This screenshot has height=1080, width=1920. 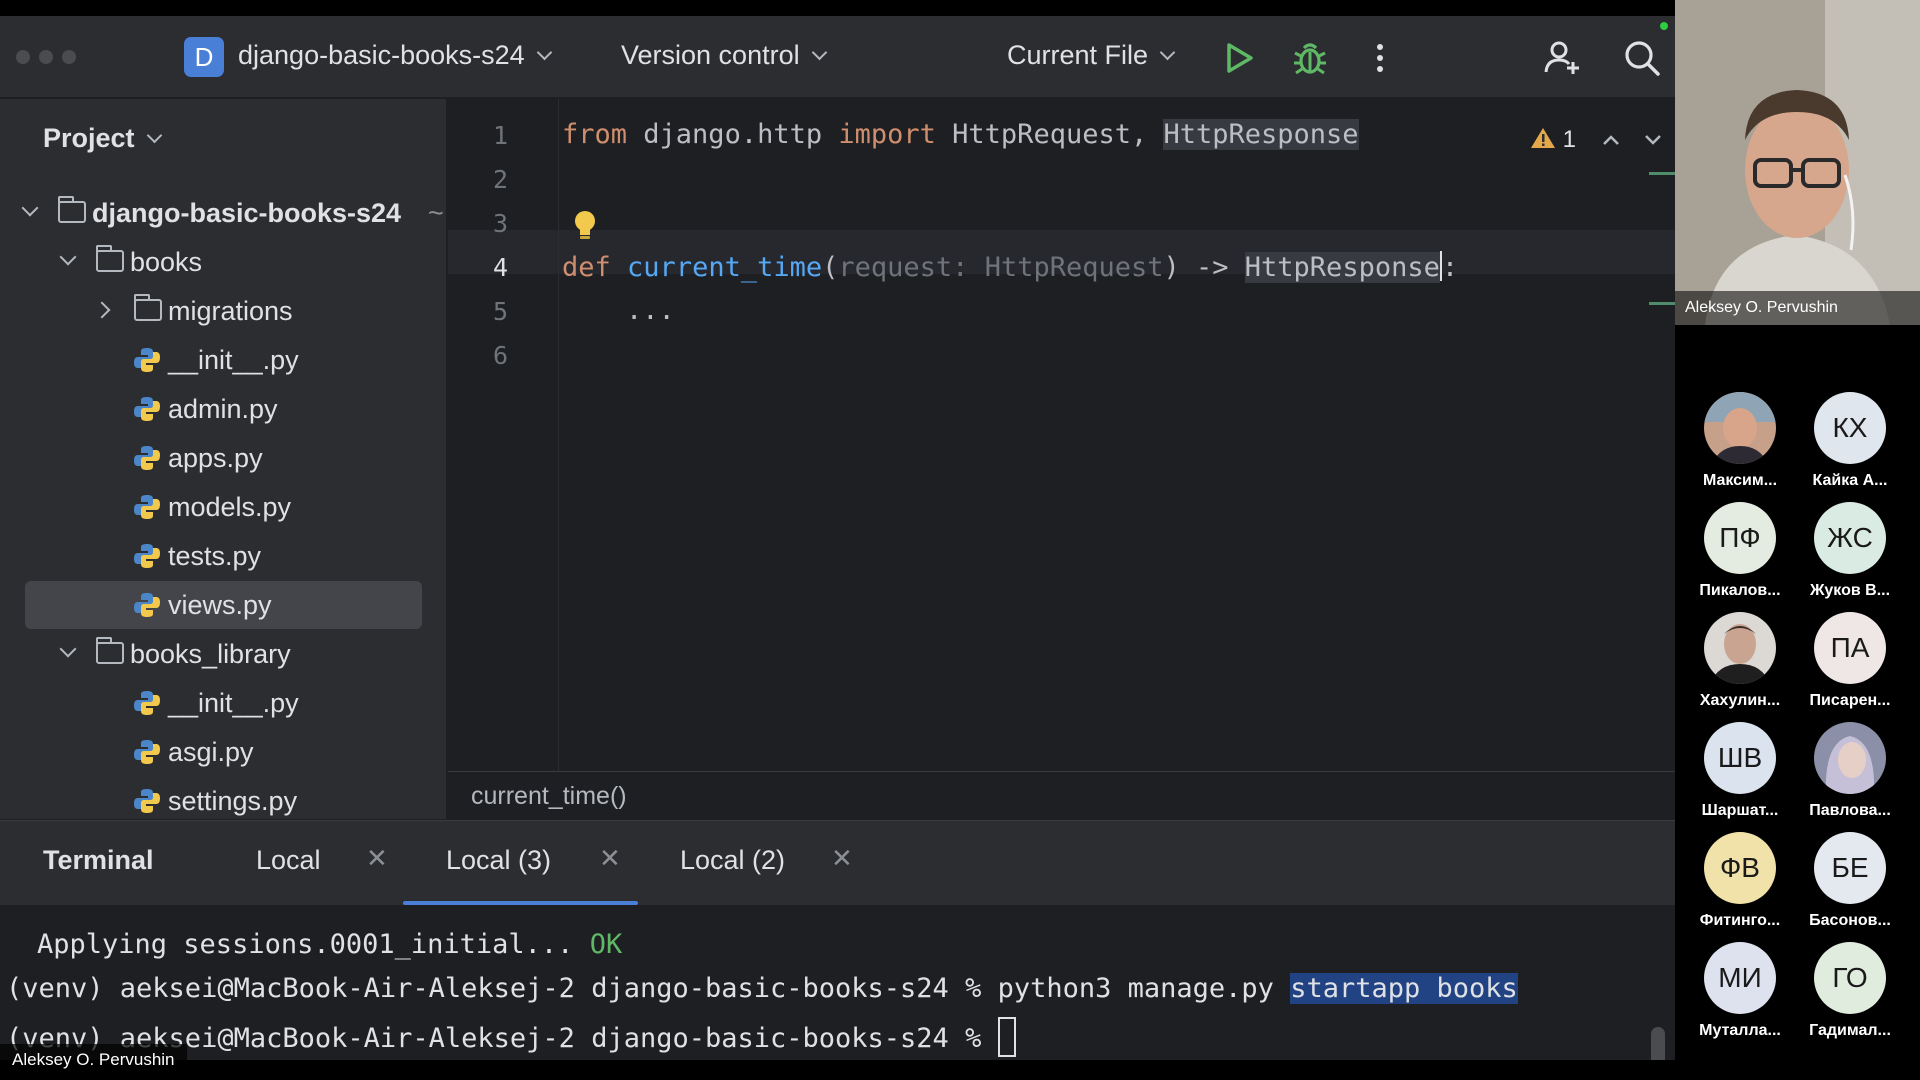 What do you see at coordinates (93, 1062) in the screenshot?
I see `presenter-name-overlay: Aleksey O. Pervushin` at bounding box center [93, 1062].